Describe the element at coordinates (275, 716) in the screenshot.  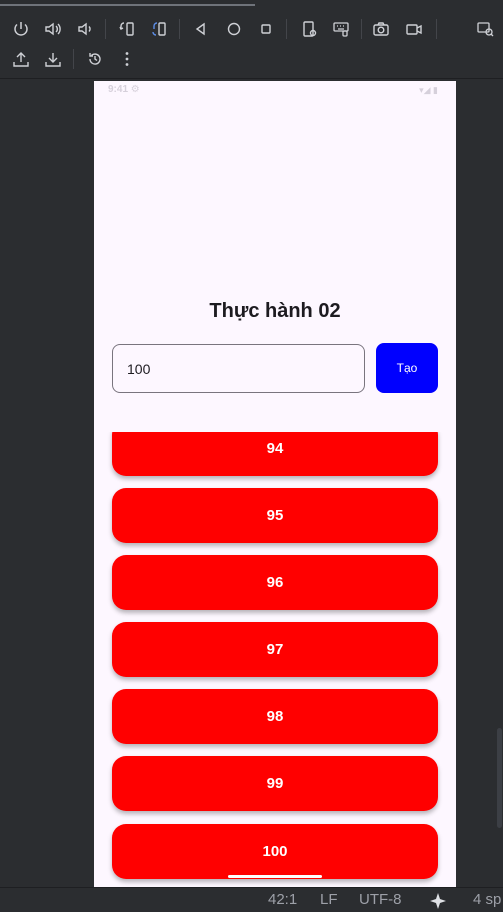
I see `list-item: 98` at that location.